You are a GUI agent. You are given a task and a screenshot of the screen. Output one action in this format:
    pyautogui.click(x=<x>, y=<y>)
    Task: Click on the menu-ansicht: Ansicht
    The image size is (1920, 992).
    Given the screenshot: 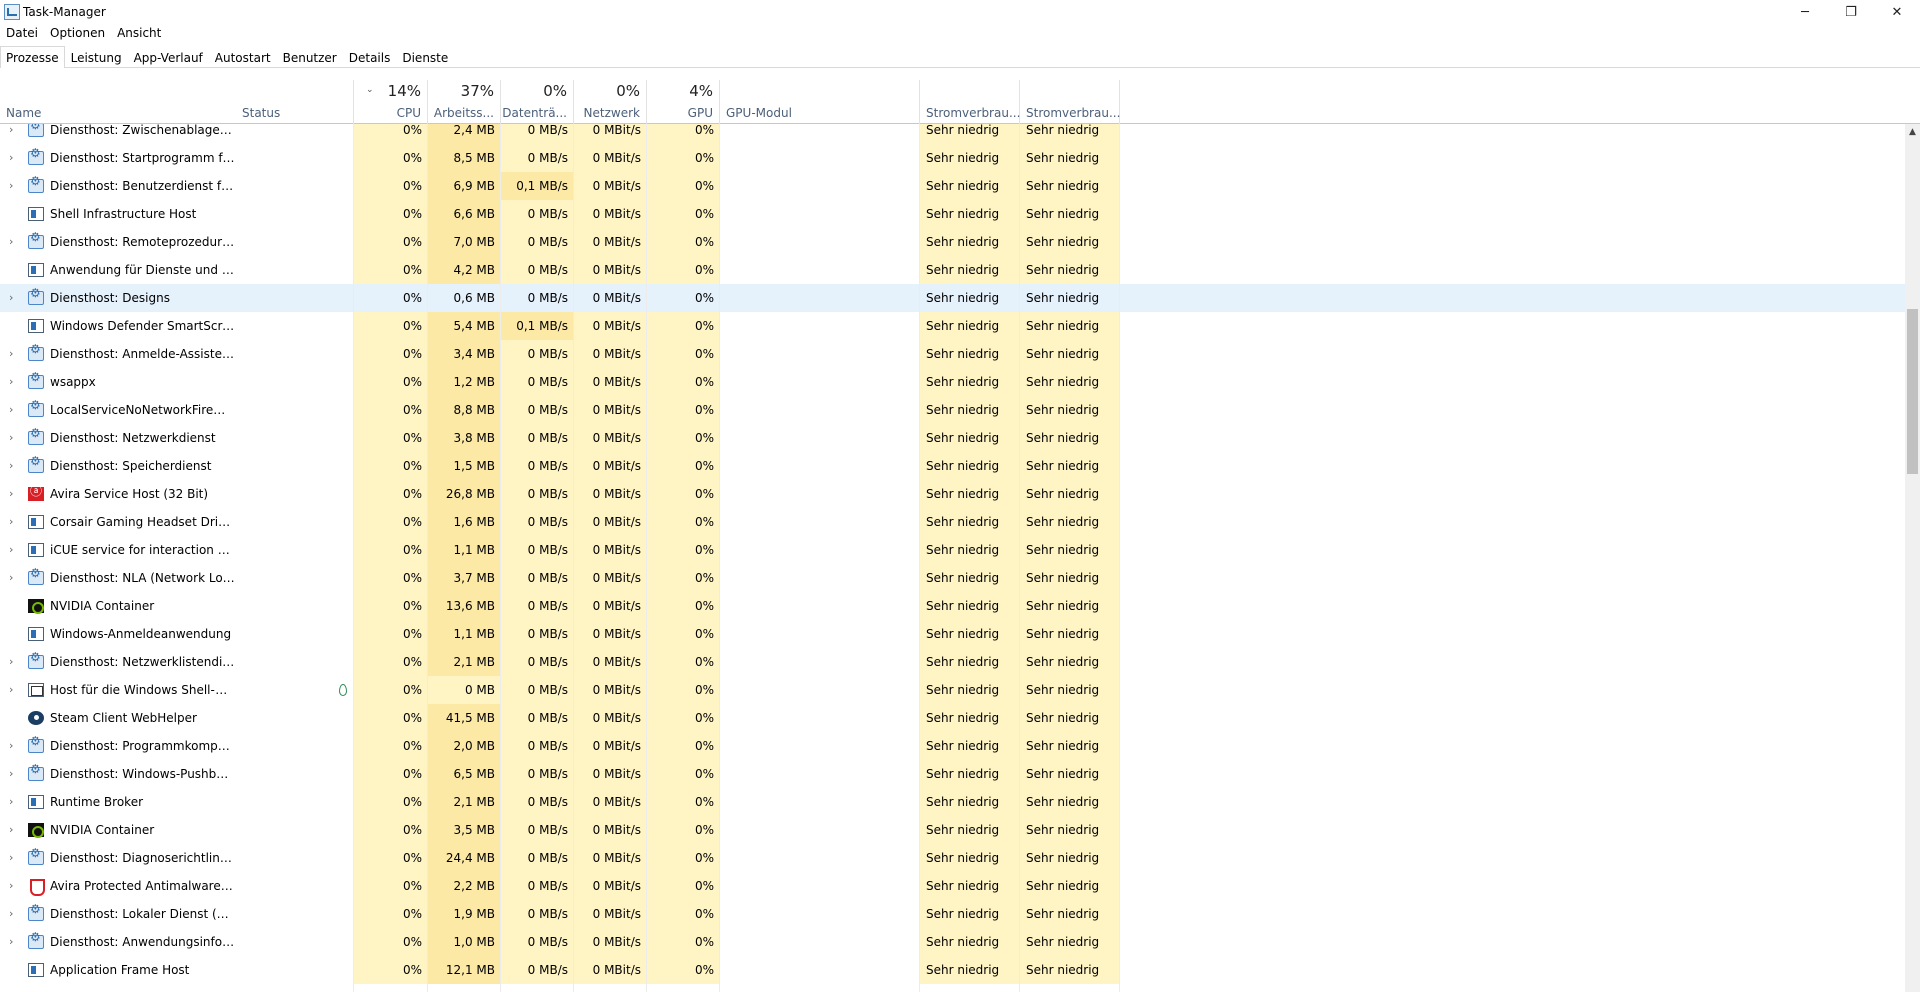 What is the action you would take?
    pyautogui.click(x=139, y=33)
    